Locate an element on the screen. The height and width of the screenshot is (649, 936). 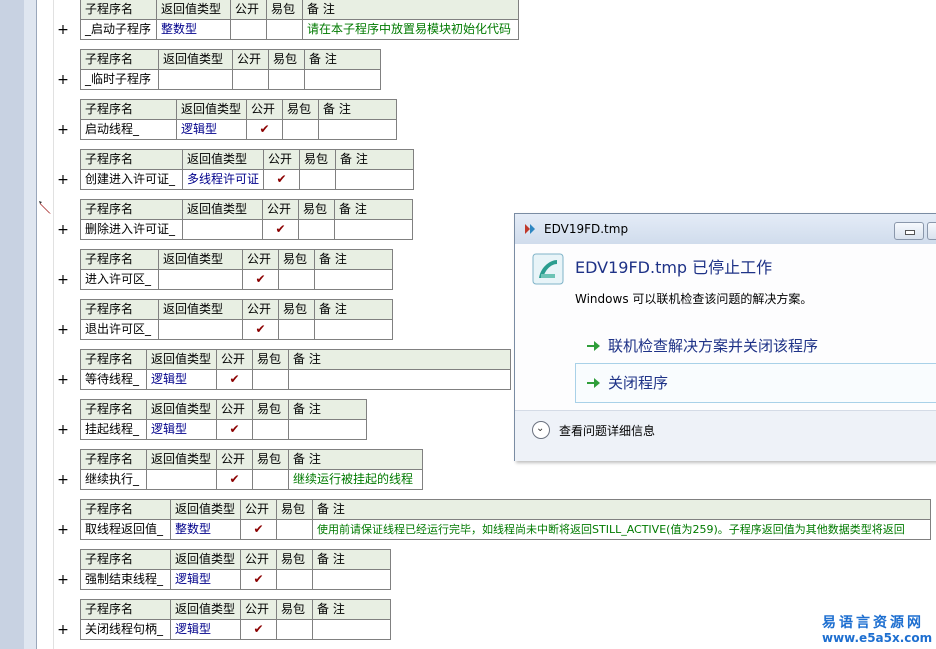
maximize-button is located at coordinates (931, 231).